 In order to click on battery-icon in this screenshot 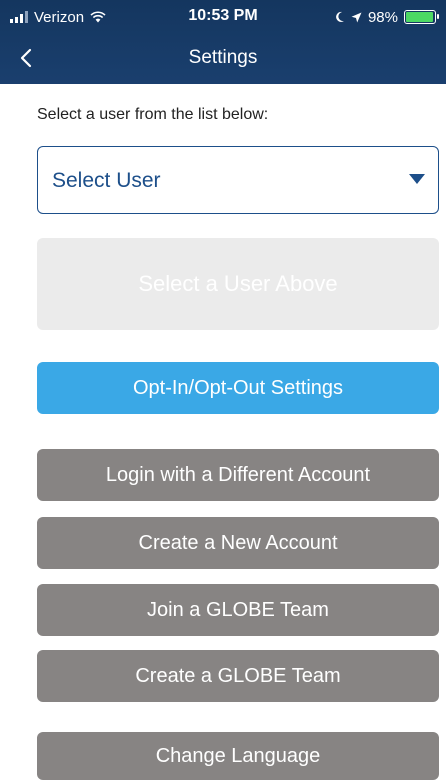, I will do `click(421, 17)`.